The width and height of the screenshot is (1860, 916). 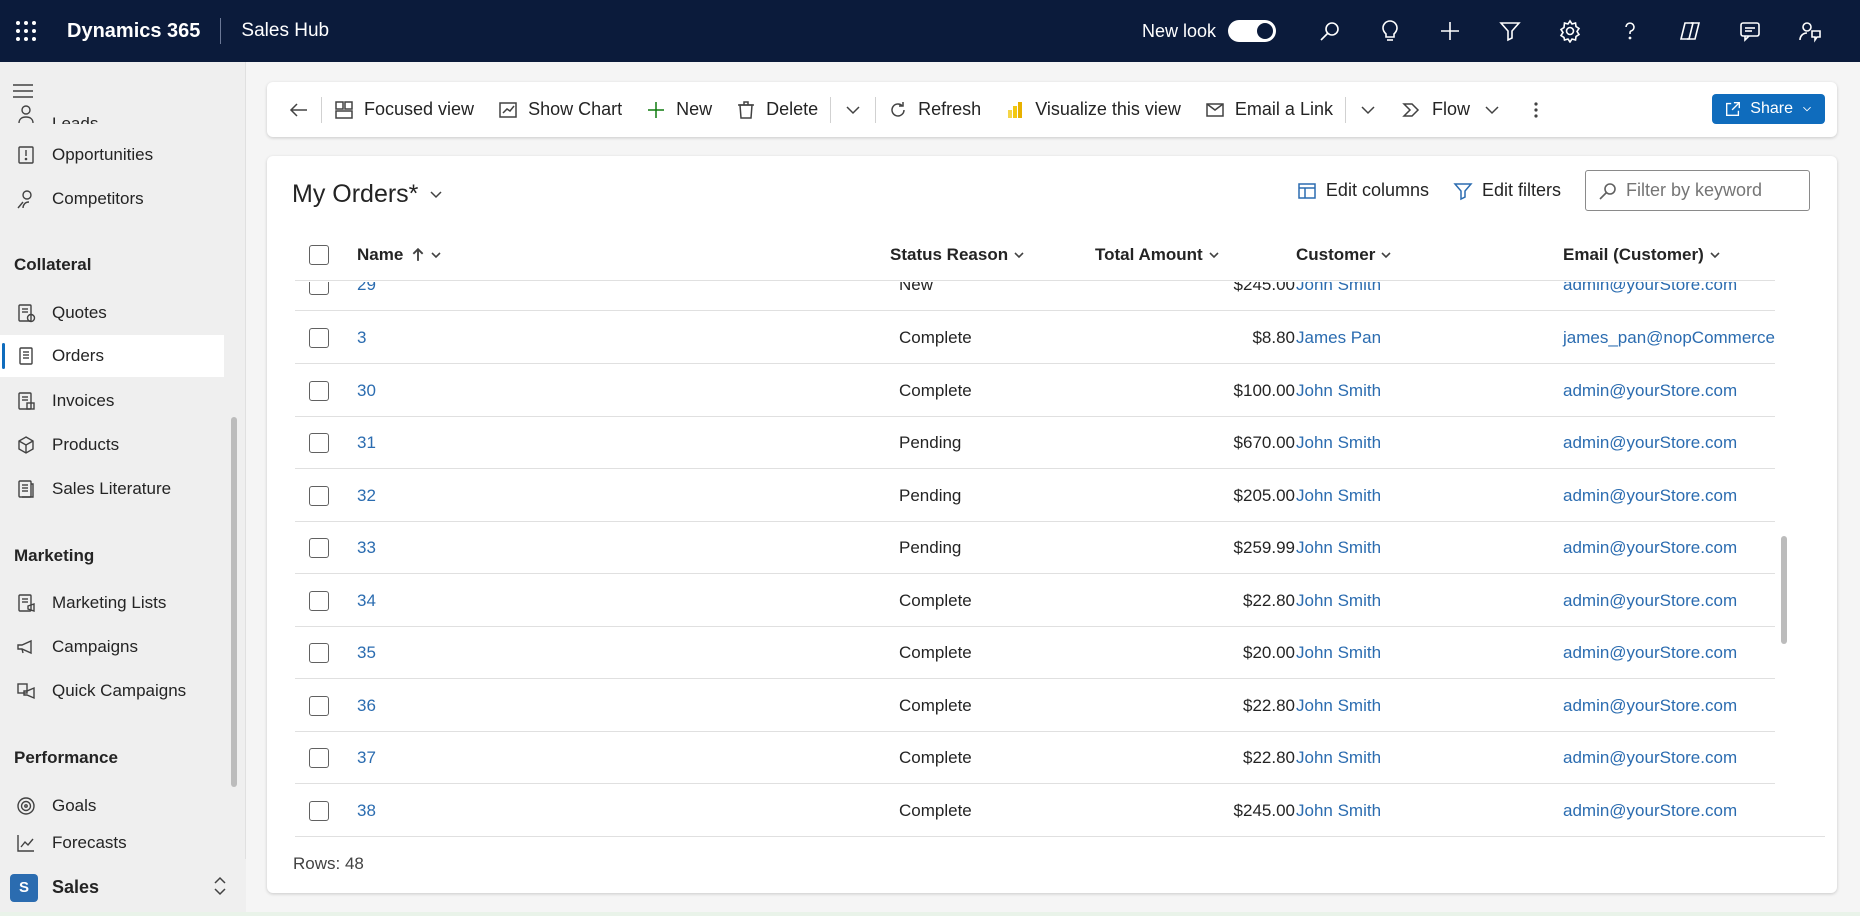 I want to click on order-name-link: 33, so click(x=366, y=548).